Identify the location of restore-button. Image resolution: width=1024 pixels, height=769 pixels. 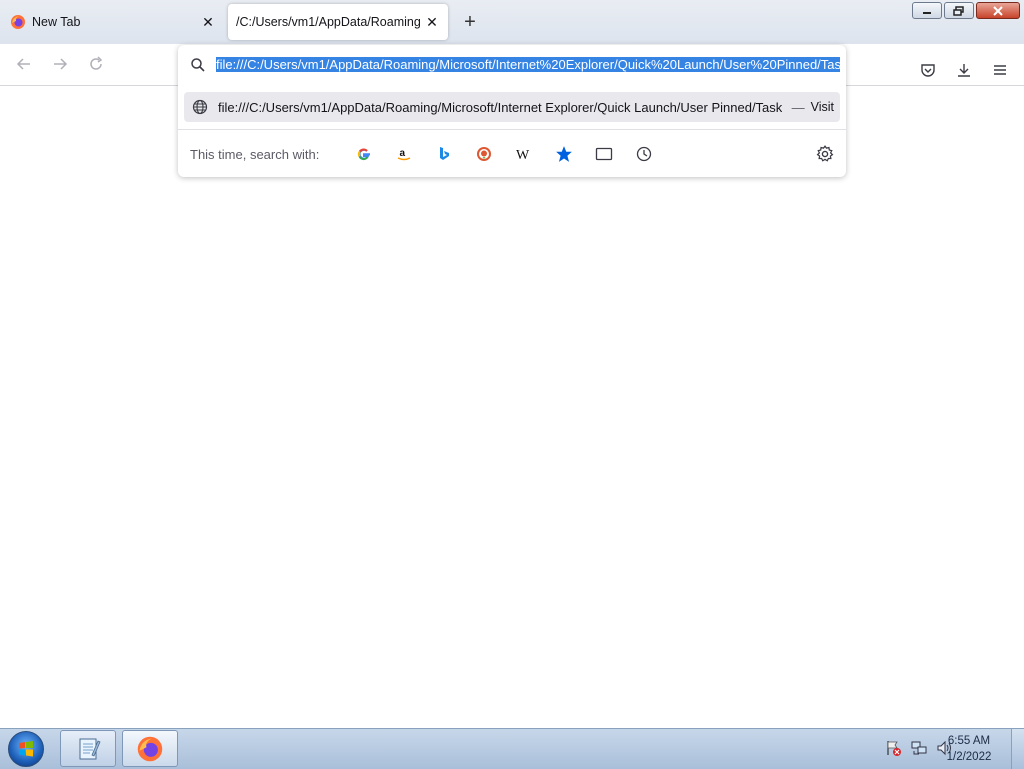
(959, 10).